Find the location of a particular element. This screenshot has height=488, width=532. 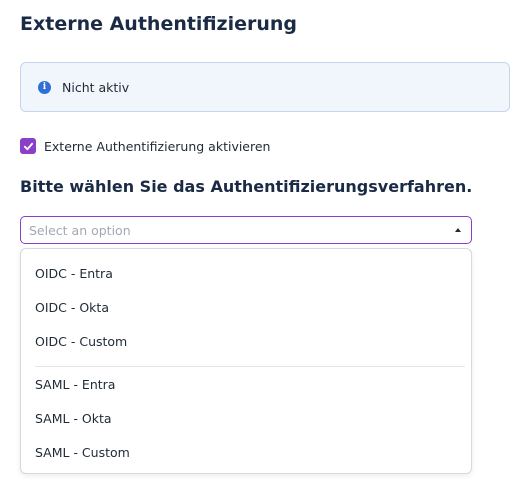

select-placeholder: Select an option is located at coordinates (80, 230).